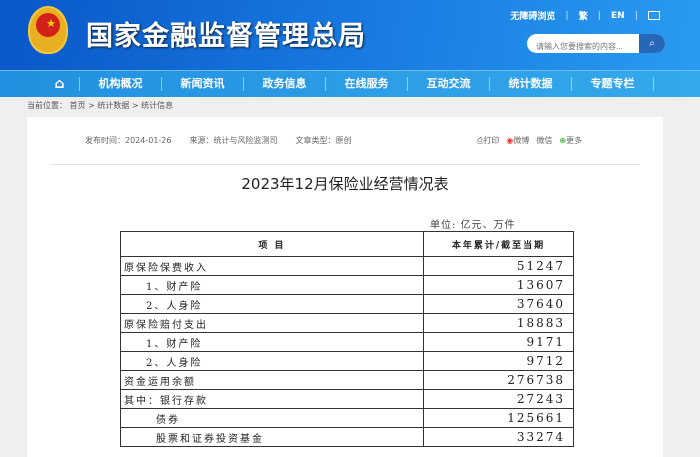 This screenshot has width=700, height=457. Describe the element at coordinates (367, 84) in the screenshot. I see `nav-item: 在线服务` at that location.